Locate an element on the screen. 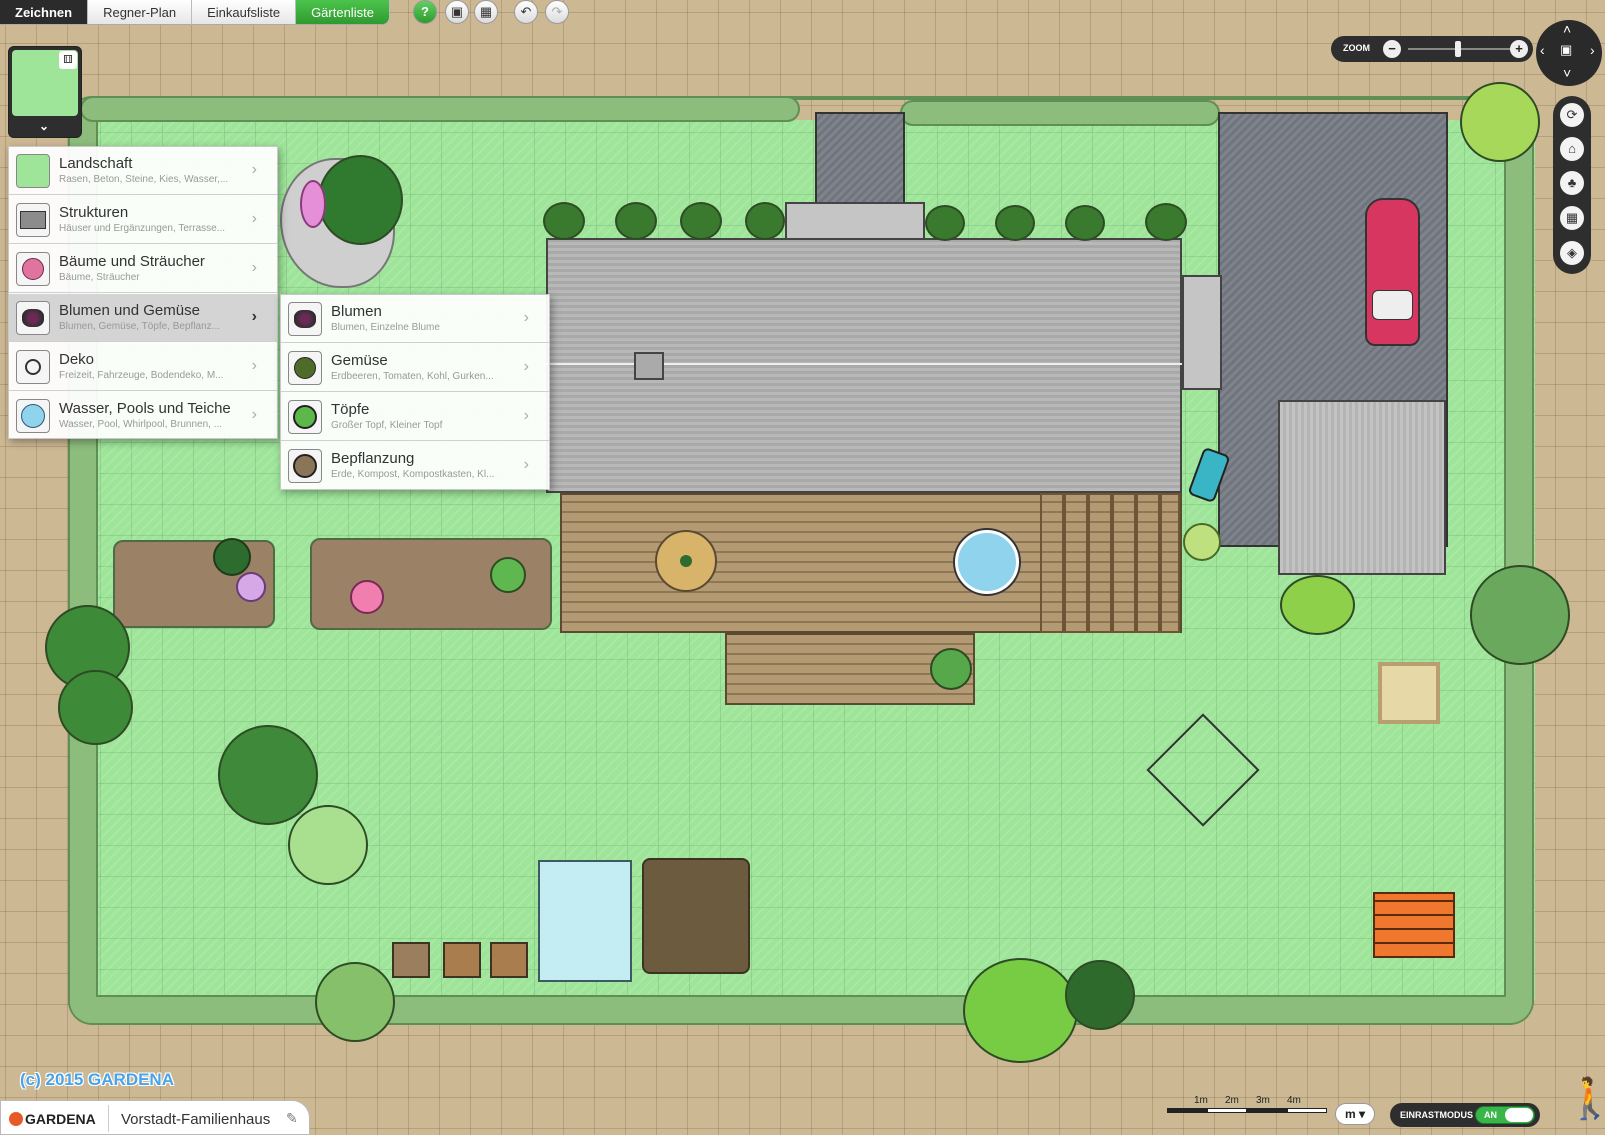  brick-grill is located at coordinates (1414, 925).